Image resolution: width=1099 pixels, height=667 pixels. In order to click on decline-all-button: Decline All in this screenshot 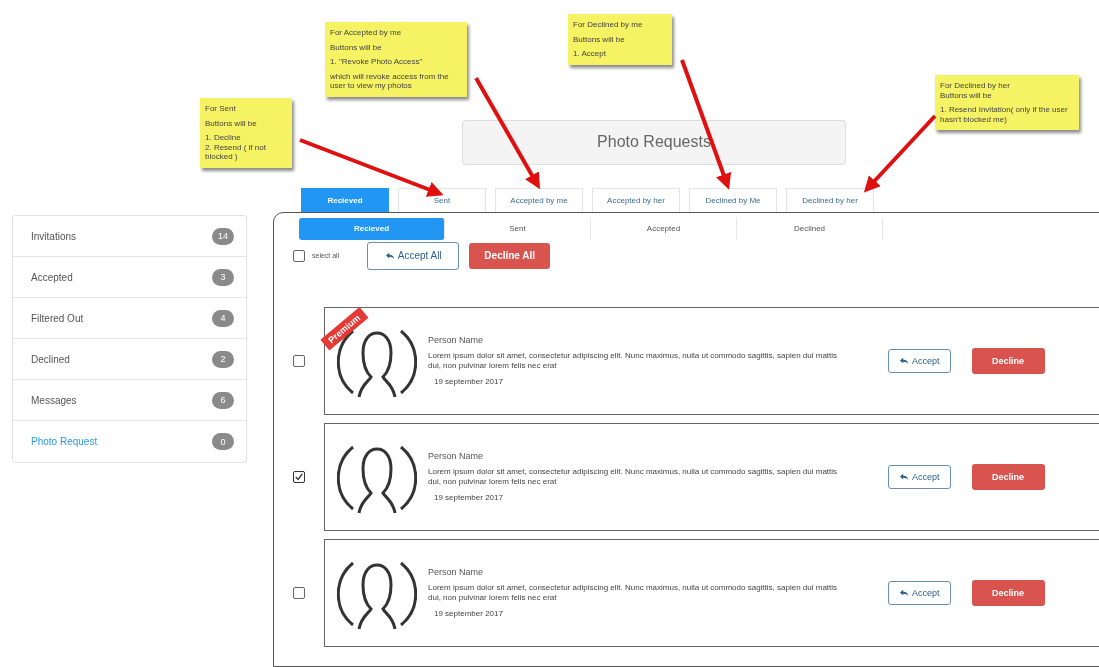, I will do `click(510, 255)`.